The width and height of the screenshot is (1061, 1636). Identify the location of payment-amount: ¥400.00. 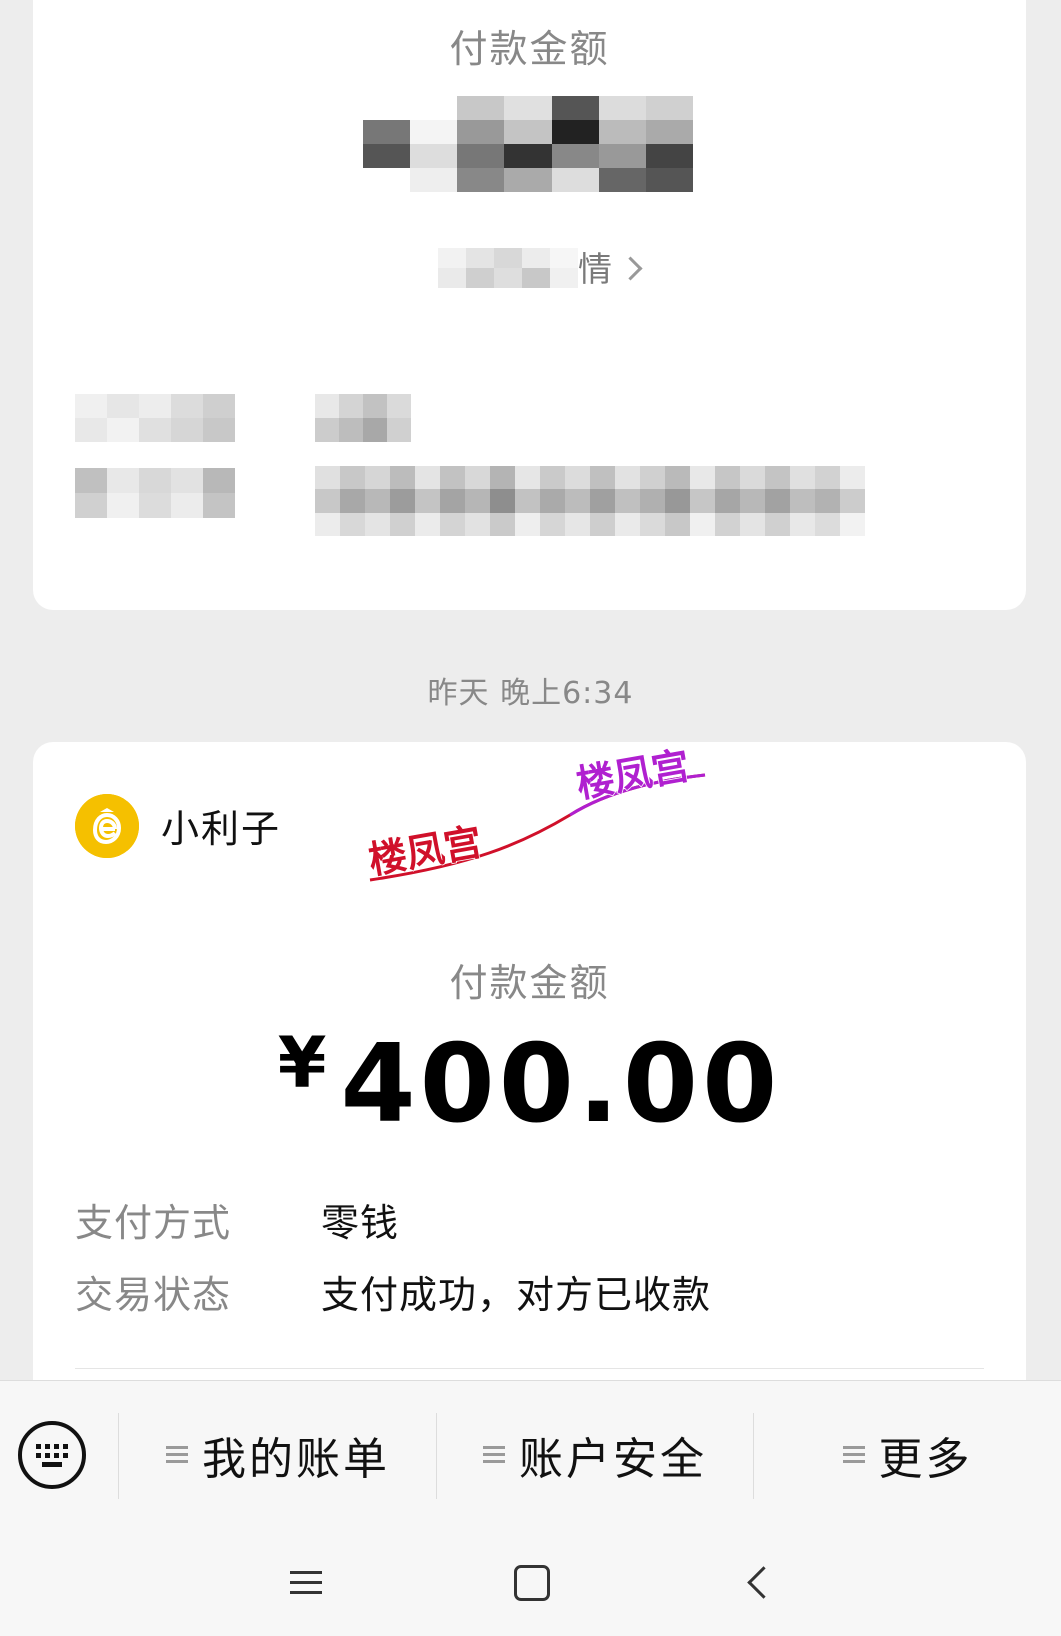
(529, 1084).